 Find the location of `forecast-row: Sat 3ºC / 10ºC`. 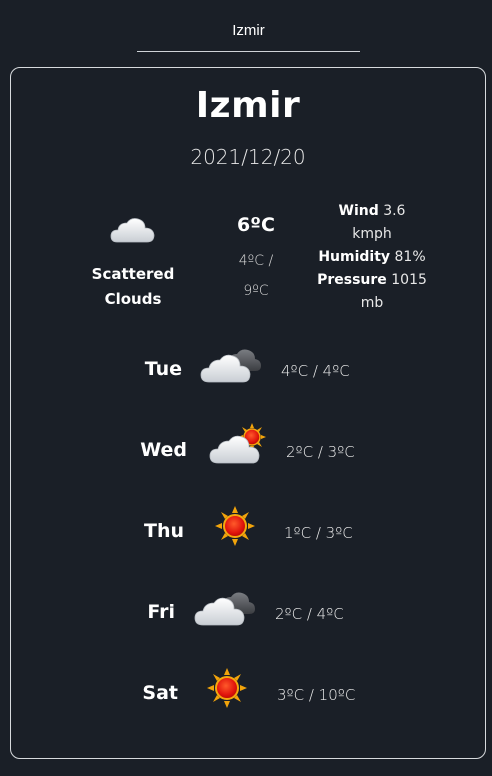

forecast-row: Sat 3ºC / 10ºC is located at coordinates (248, 694).